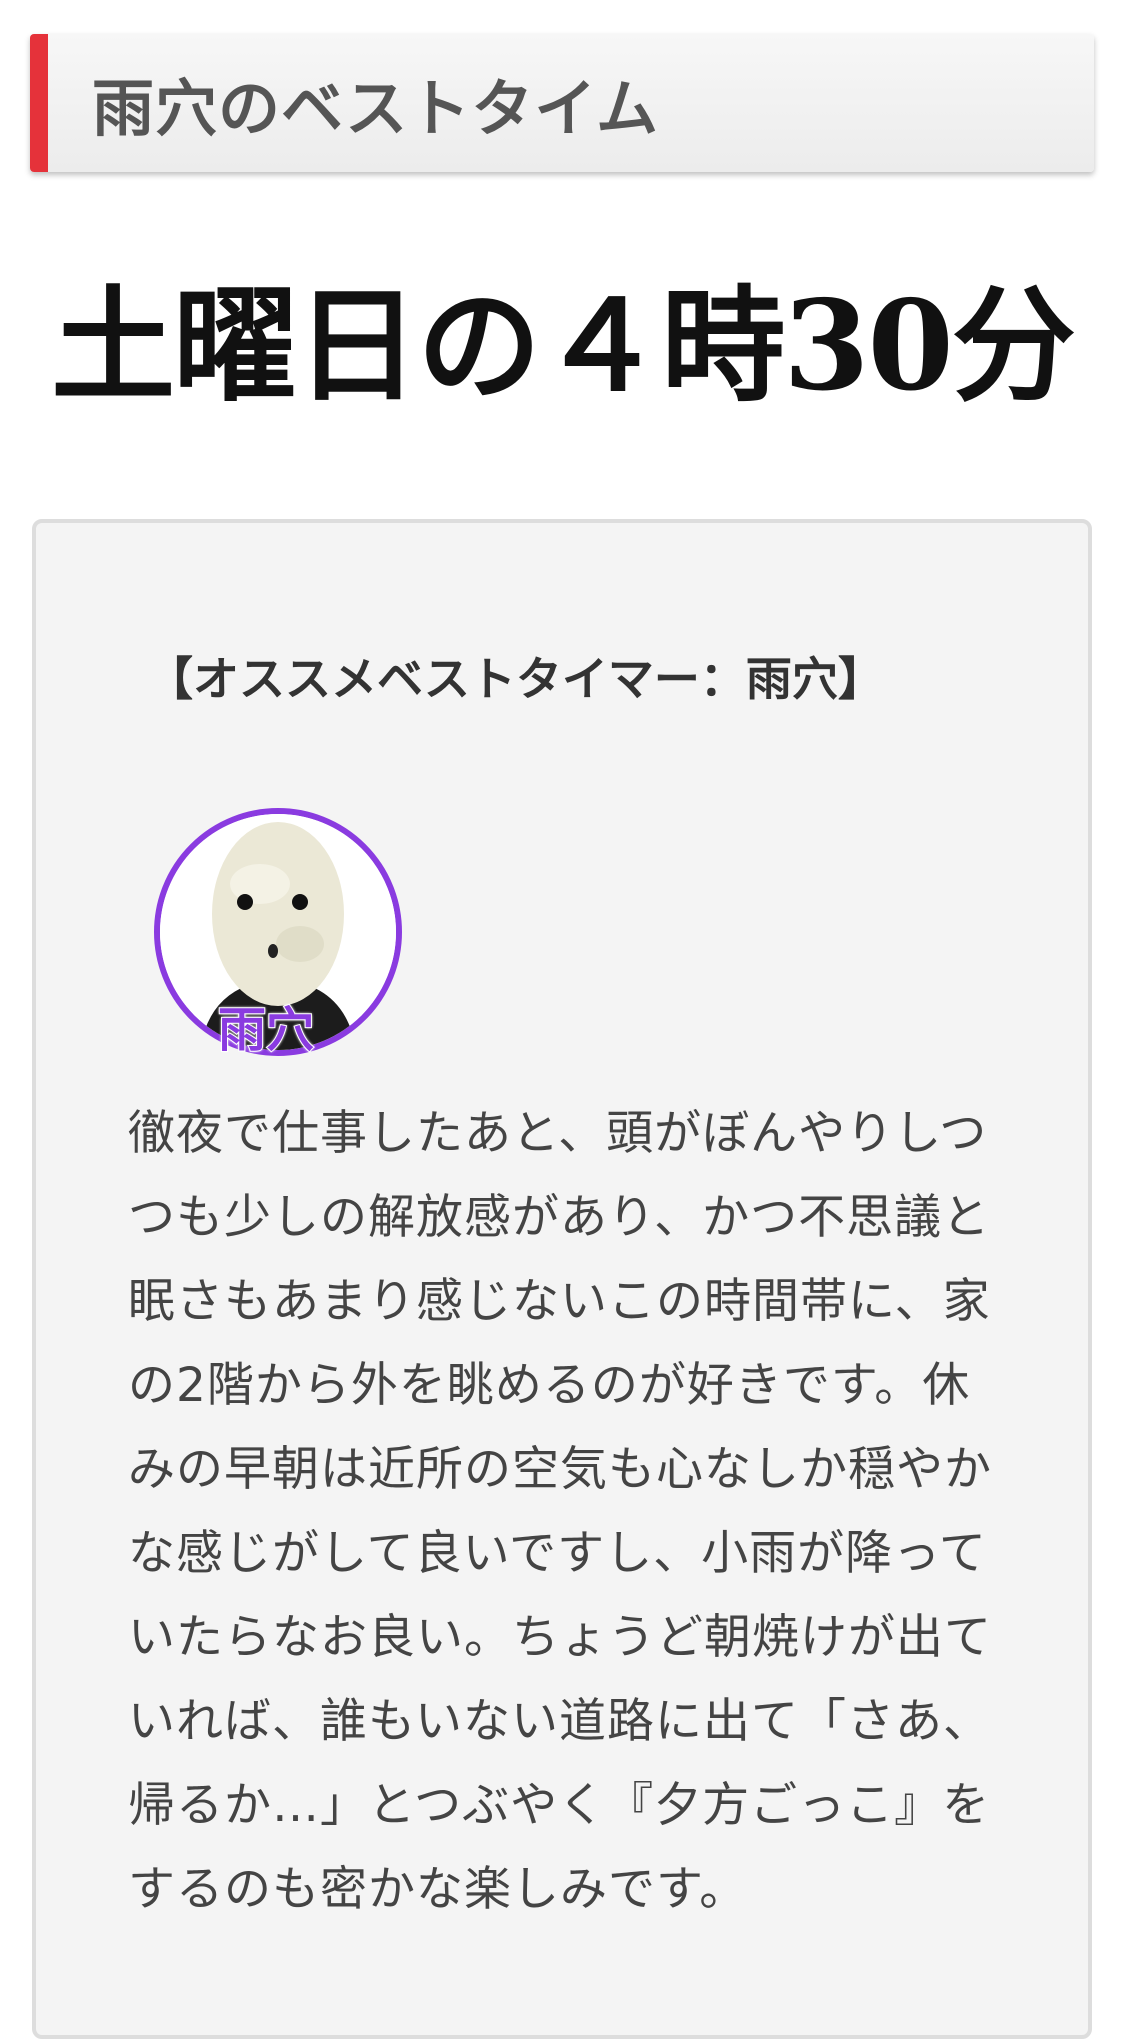 Image resolution: width=1125 pixels, height=2039 pixels. What do you see at coordinates (515, 679) in the screenshot?
I see `card-title: 【オススメベストタイマー：雨穴】` at bounding box center [515, 679].